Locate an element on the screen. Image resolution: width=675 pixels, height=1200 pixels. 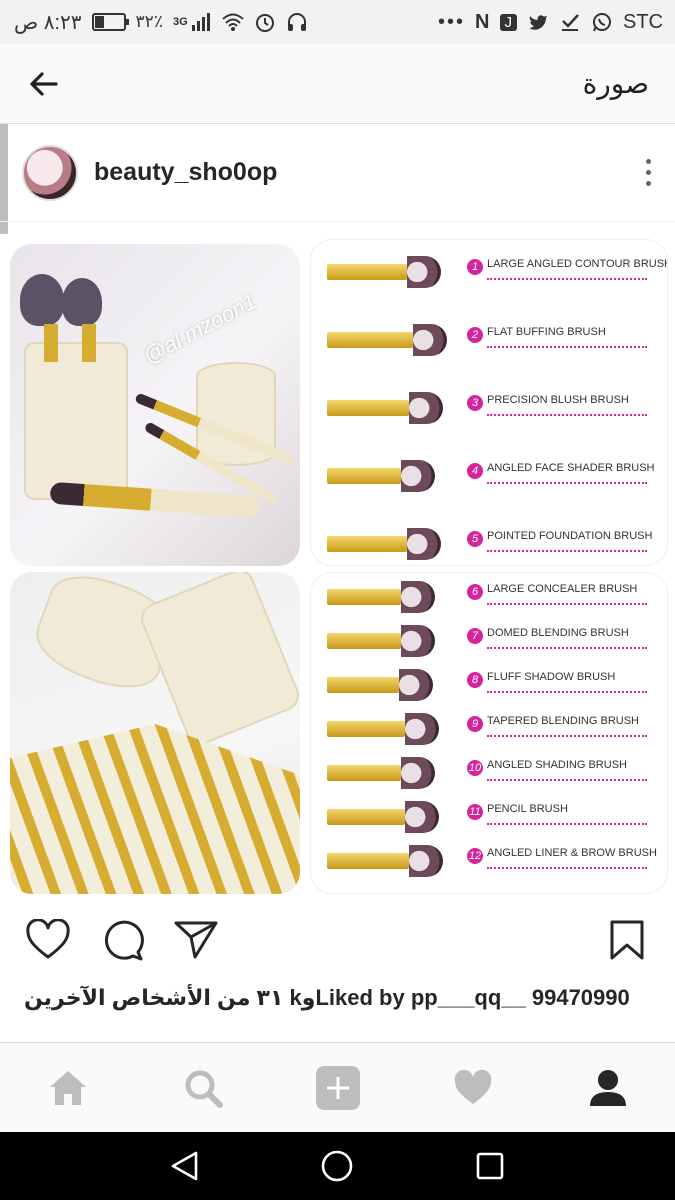
brush-guide-row: 1 LARGE ANGLED CONTOUR BRUSH is located at coordinates (493, 272).